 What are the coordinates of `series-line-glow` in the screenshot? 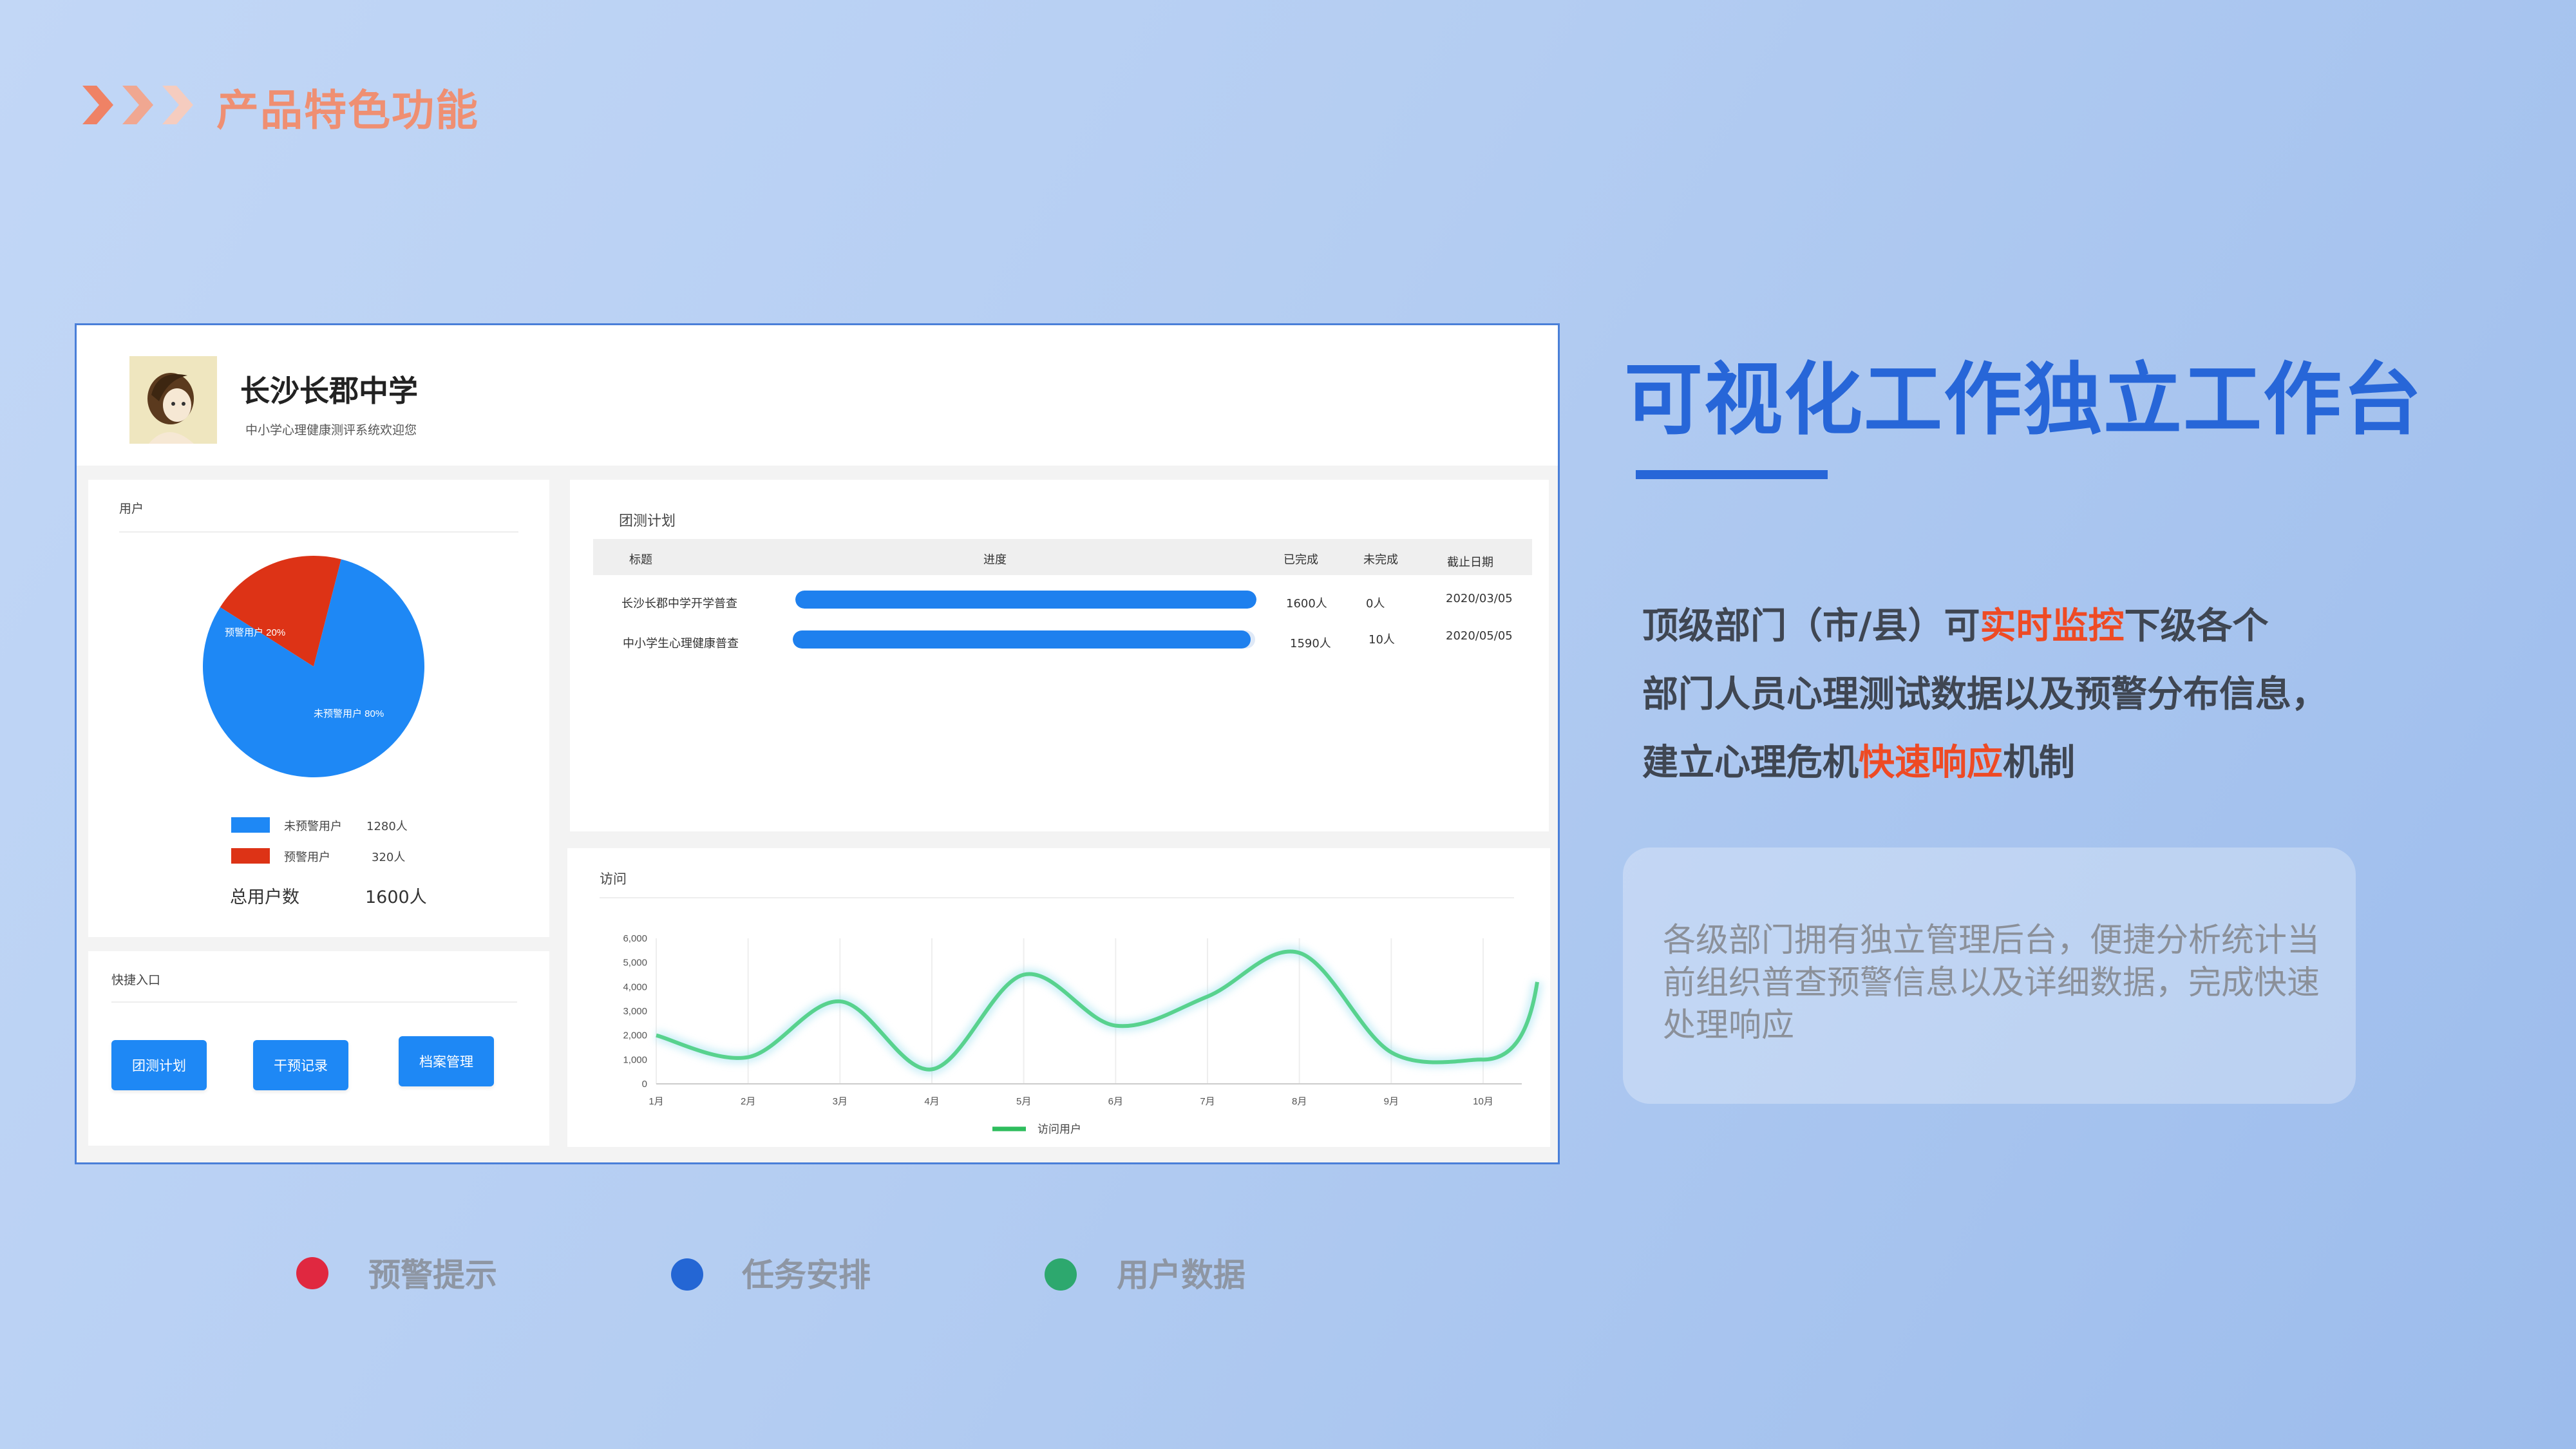 It's located at (1098, 1010).